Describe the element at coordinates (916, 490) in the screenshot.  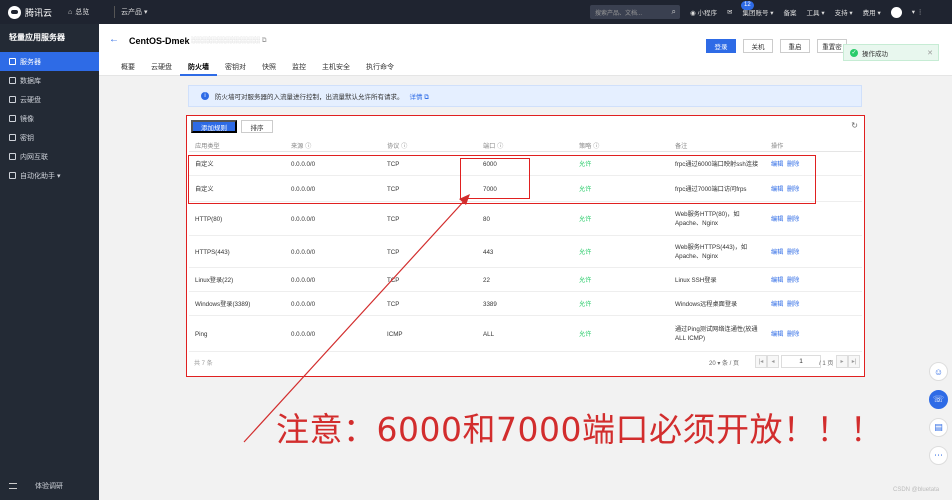
I see `watermark: CSDN @bluetata` at that location.